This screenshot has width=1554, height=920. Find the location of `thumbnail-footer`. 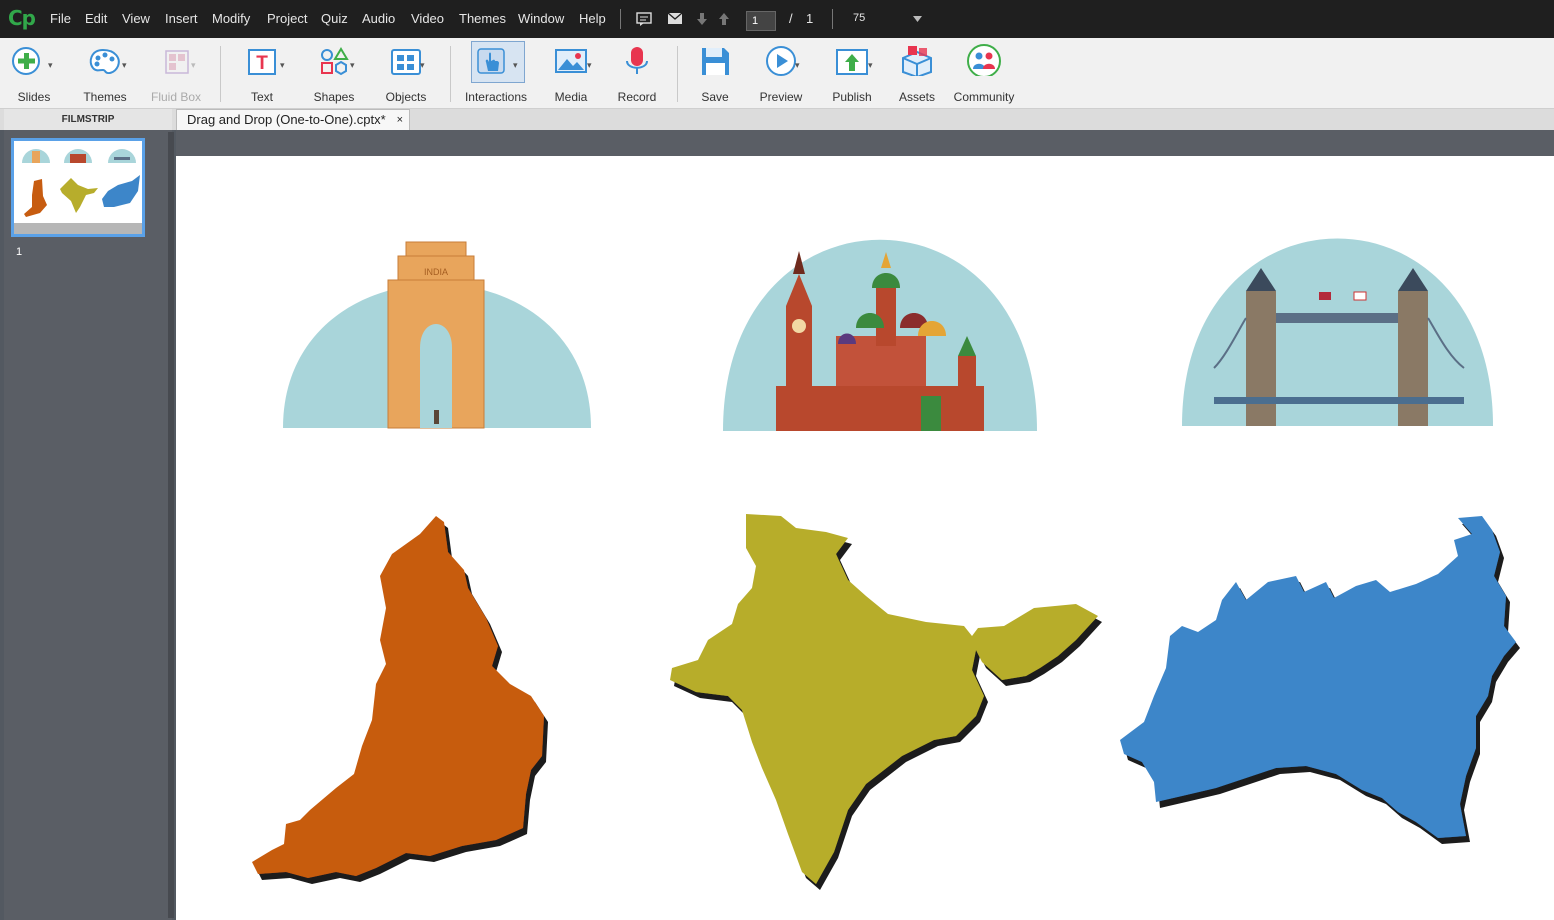

thumbnail-footer is located at coordinates (78, 228).